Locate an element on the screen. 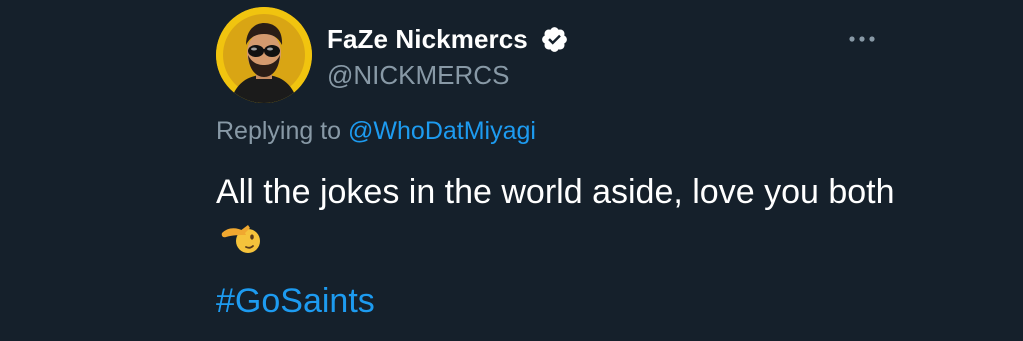 This screenshot has height=341, width=1023. avatar-image is located at coordinates (264, 55).